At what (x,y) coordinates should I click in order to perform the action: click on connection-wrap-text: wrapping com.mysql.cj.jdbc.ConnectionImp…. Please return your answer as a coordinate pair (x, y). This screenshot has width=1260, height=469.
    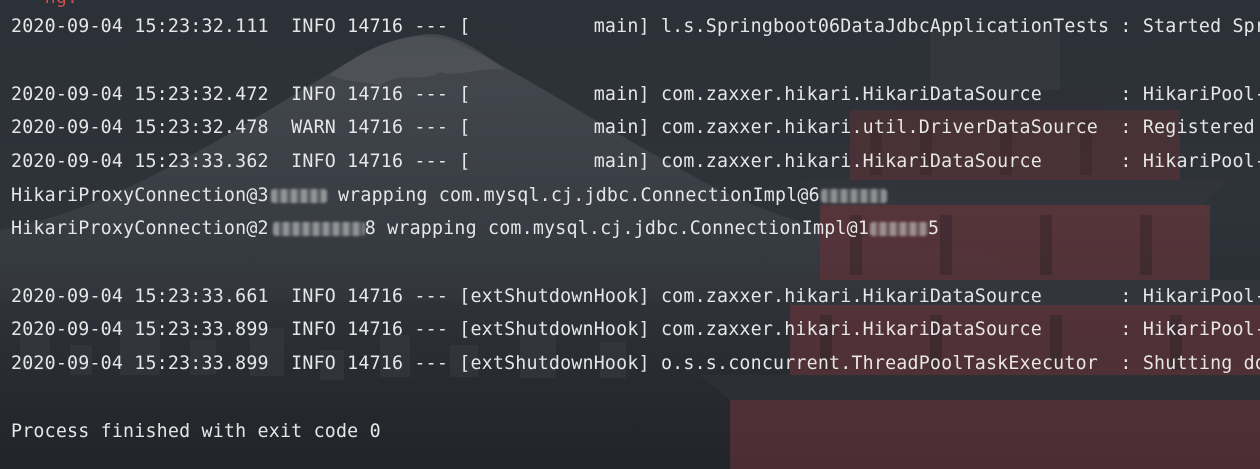
    Looking at the image, I should click on (573, 195).